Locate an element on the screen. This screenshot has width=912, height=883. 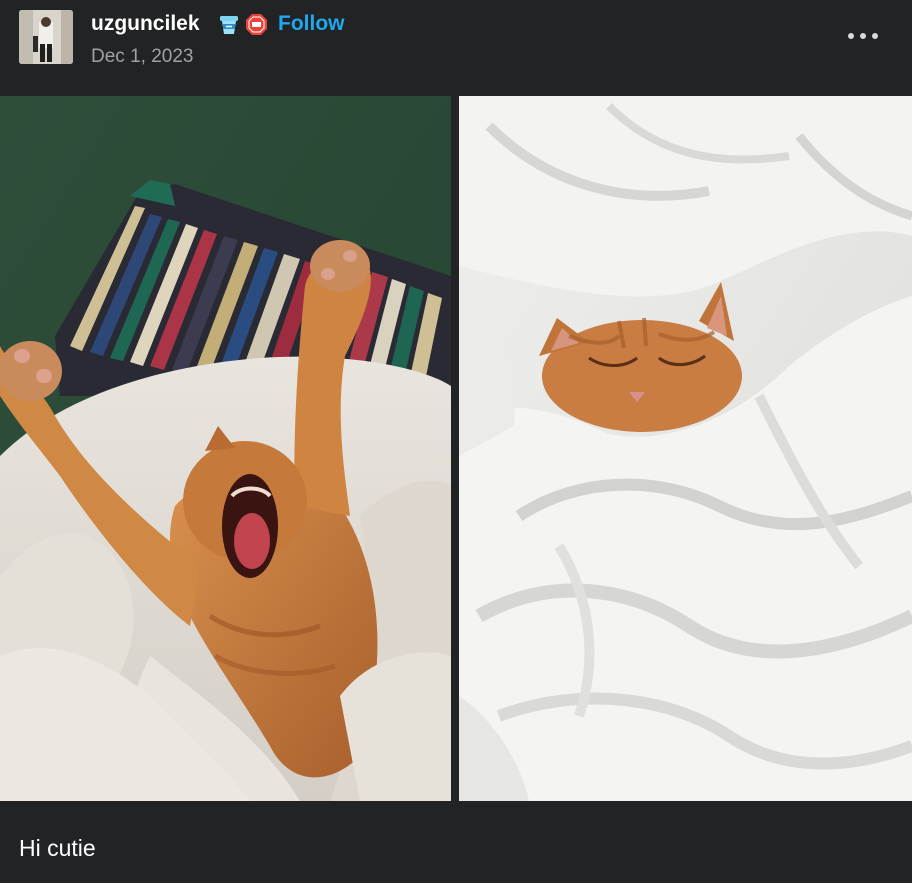
coffee-cup-badge-icon is located at coordinates (229, 25).